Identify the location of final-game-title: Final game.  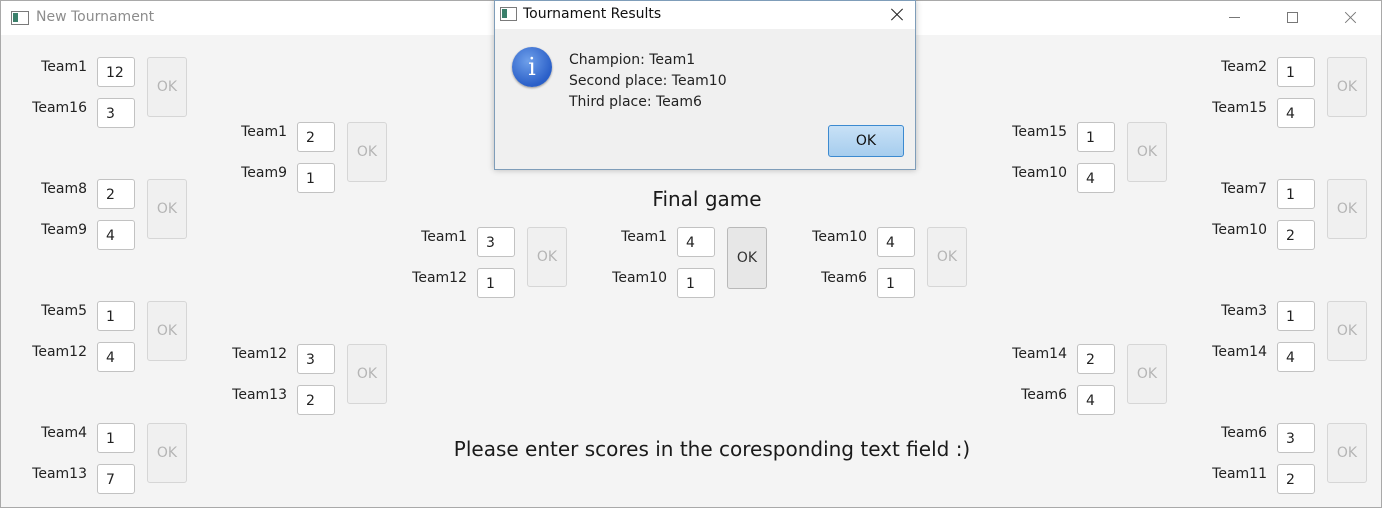
(707, 199).